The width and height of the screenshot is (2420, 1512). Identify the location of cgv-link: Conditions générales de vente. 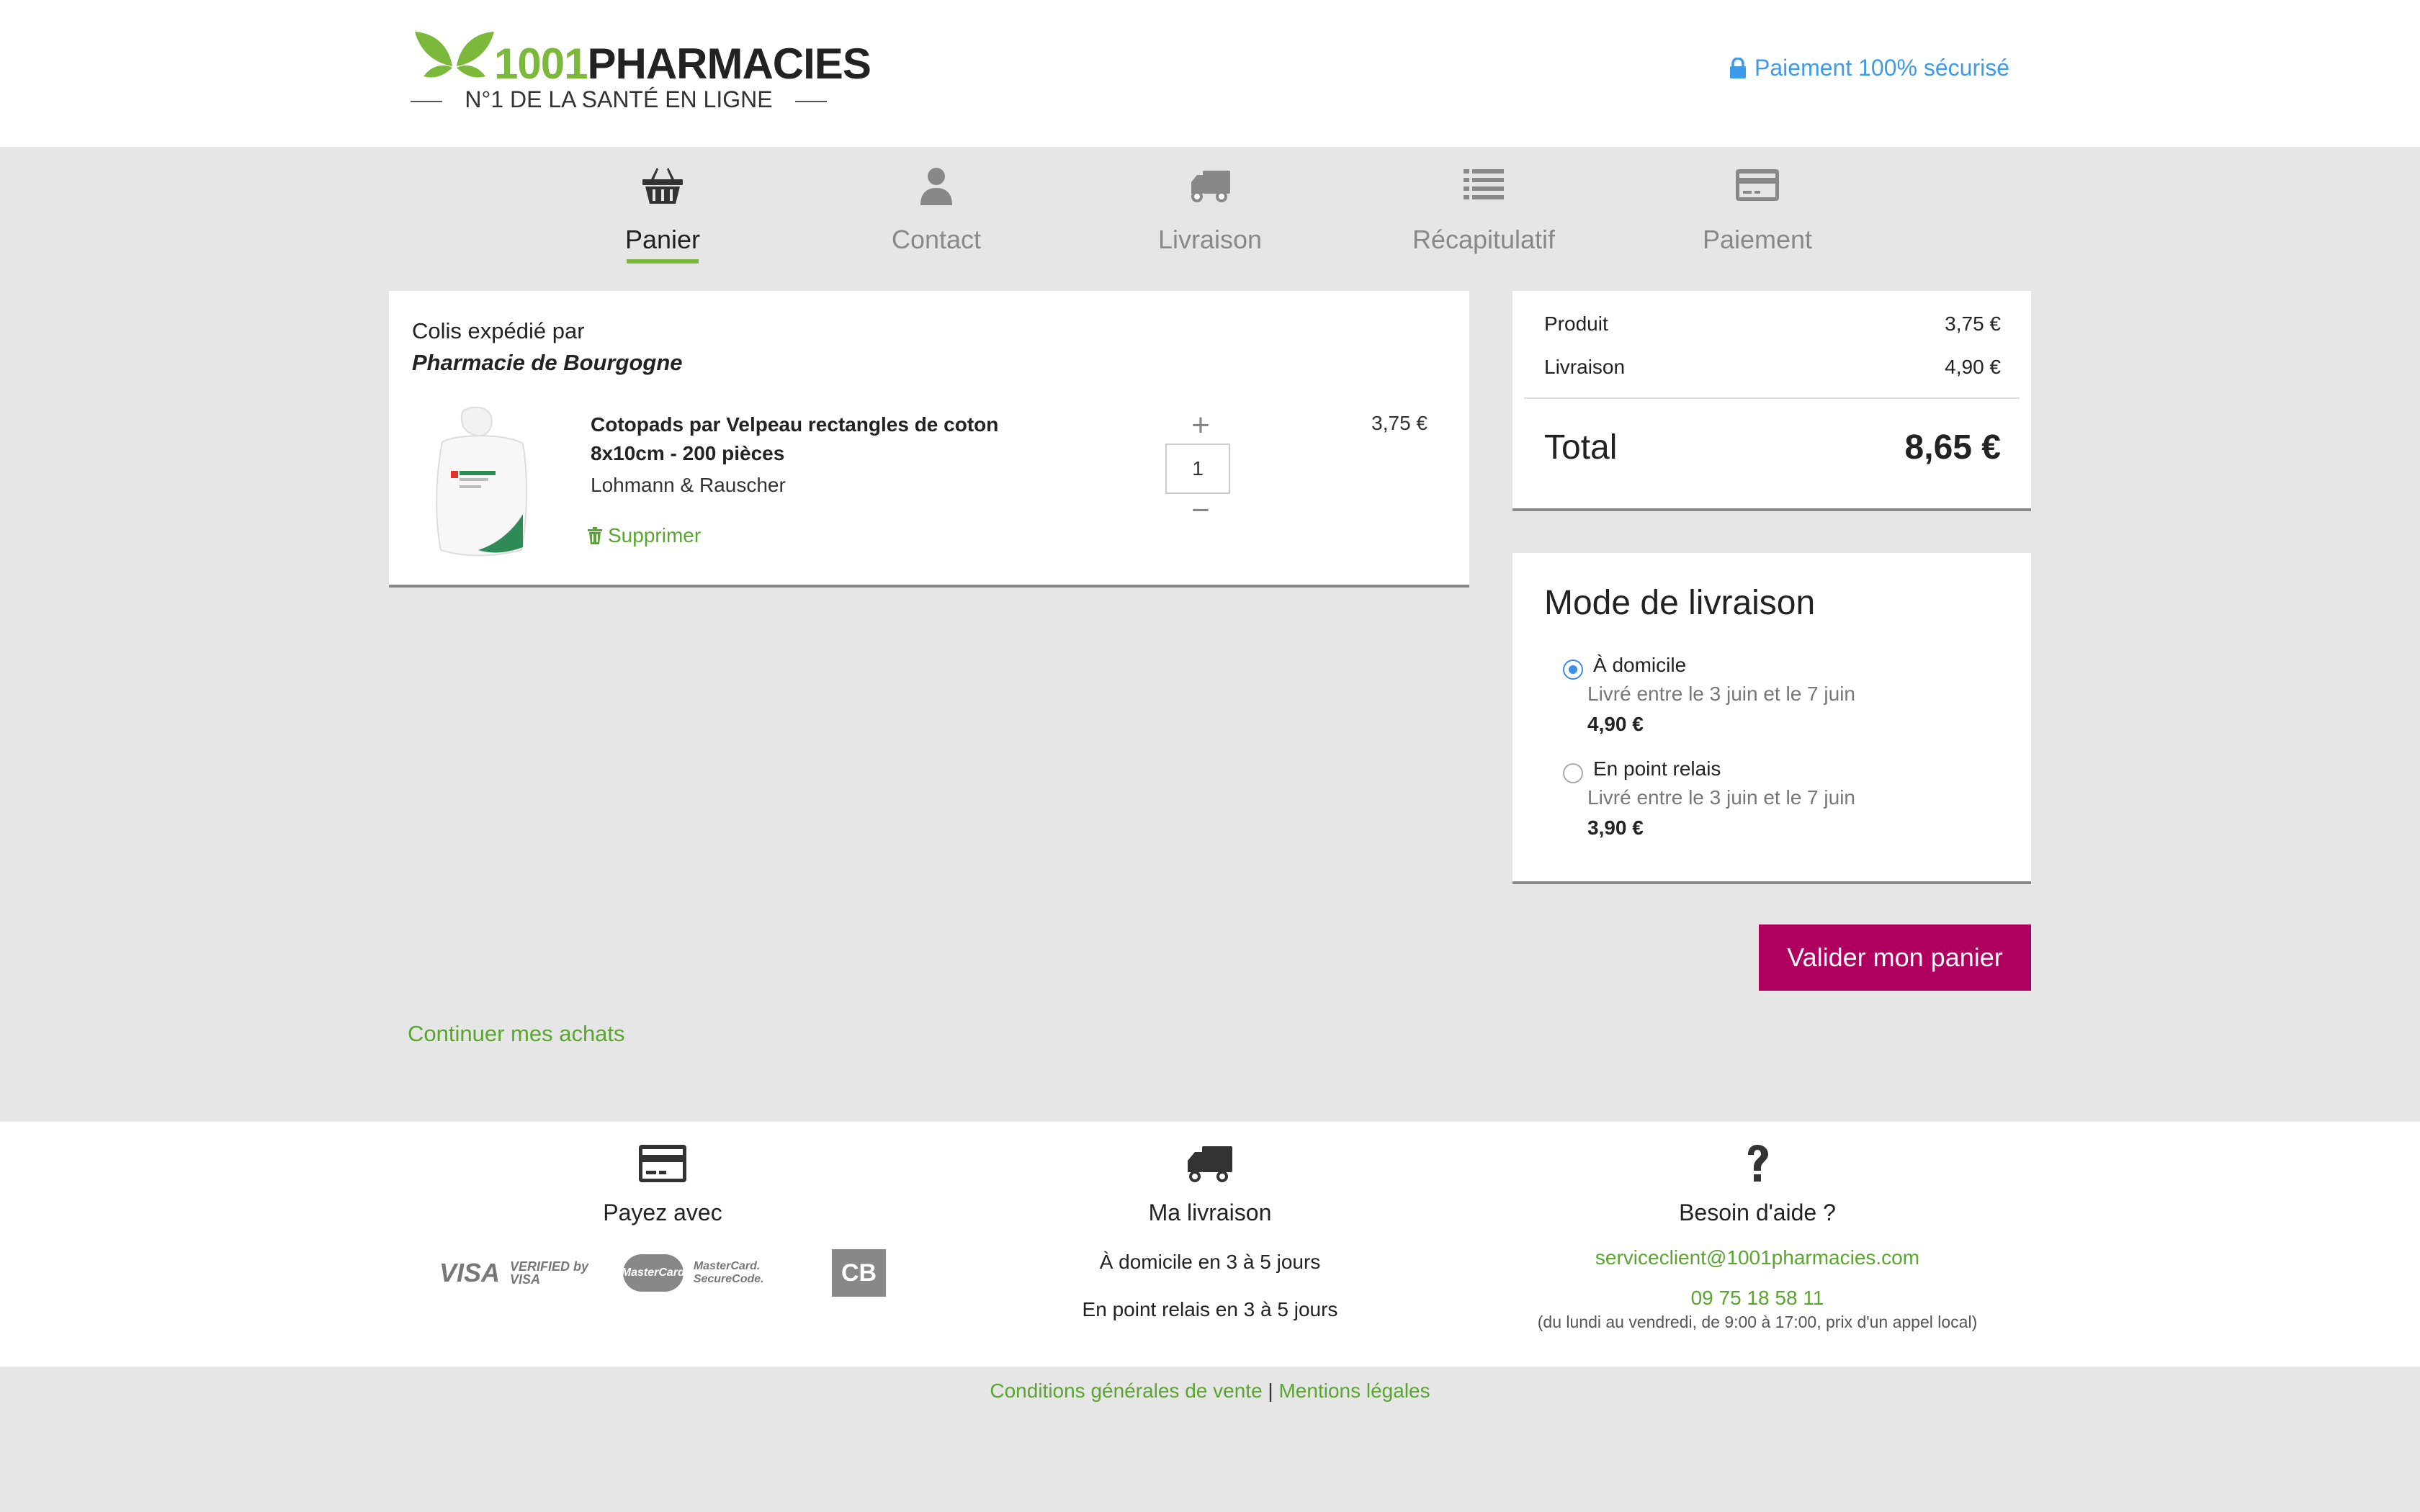
(1126, 1391).